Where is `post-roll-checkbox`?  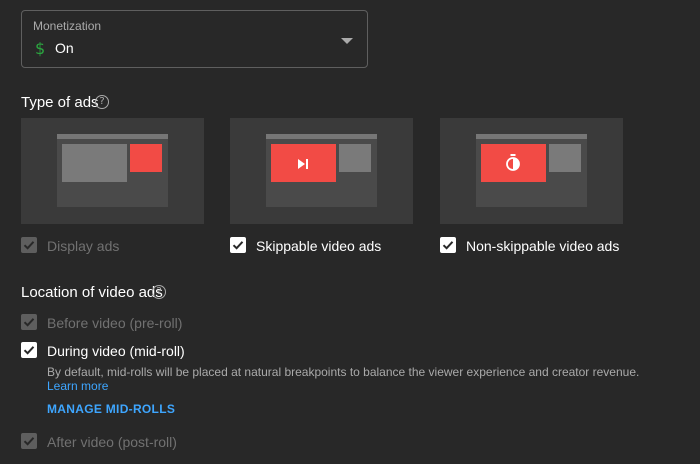 post-roll-checkbox is located at coordinates (29, 441).